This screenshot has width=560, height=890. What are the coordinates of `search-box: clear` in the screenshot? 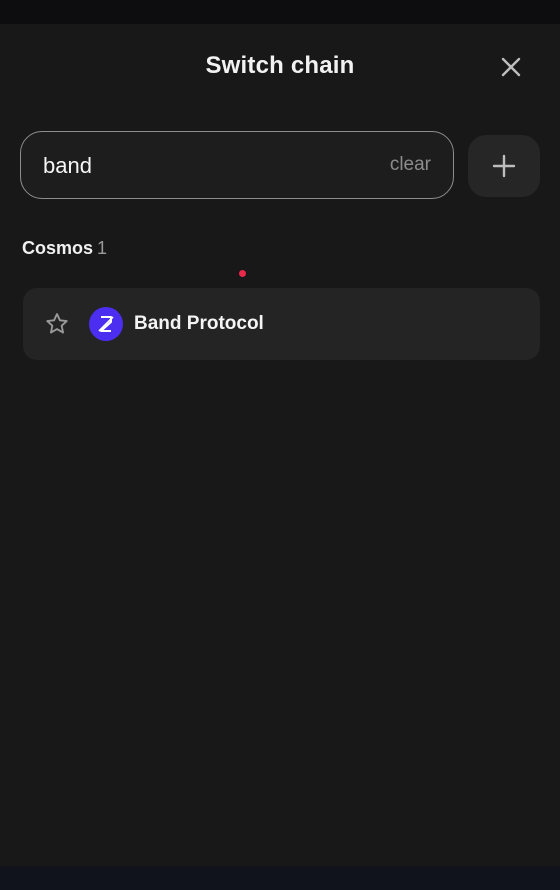 It's located at (237, 165).